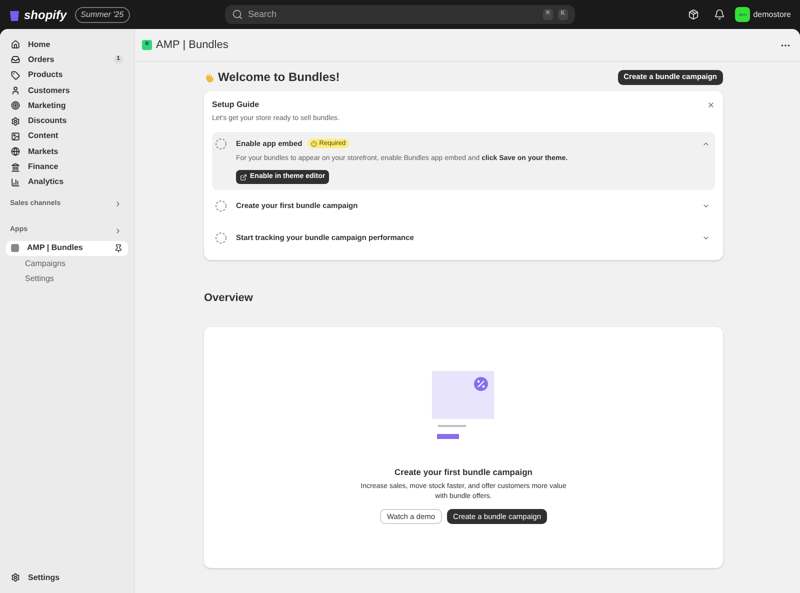 This screenshot has width=800, height=593. What do you see at coordinates (15, 136) in the screenshot?
I see `image-icon` at bounding box center [15, 136].